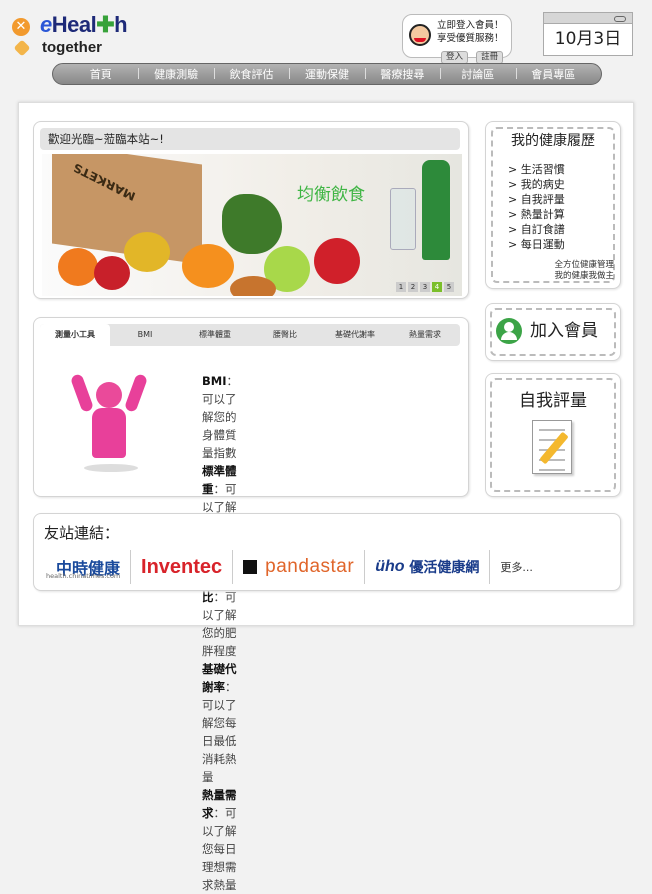 This screenshot has height=894, width=652. Describe the element at coordinates (220, 417) in the screenshot. I see `def-bmi: BMI：可以了解您的身體質量指數` at that location.